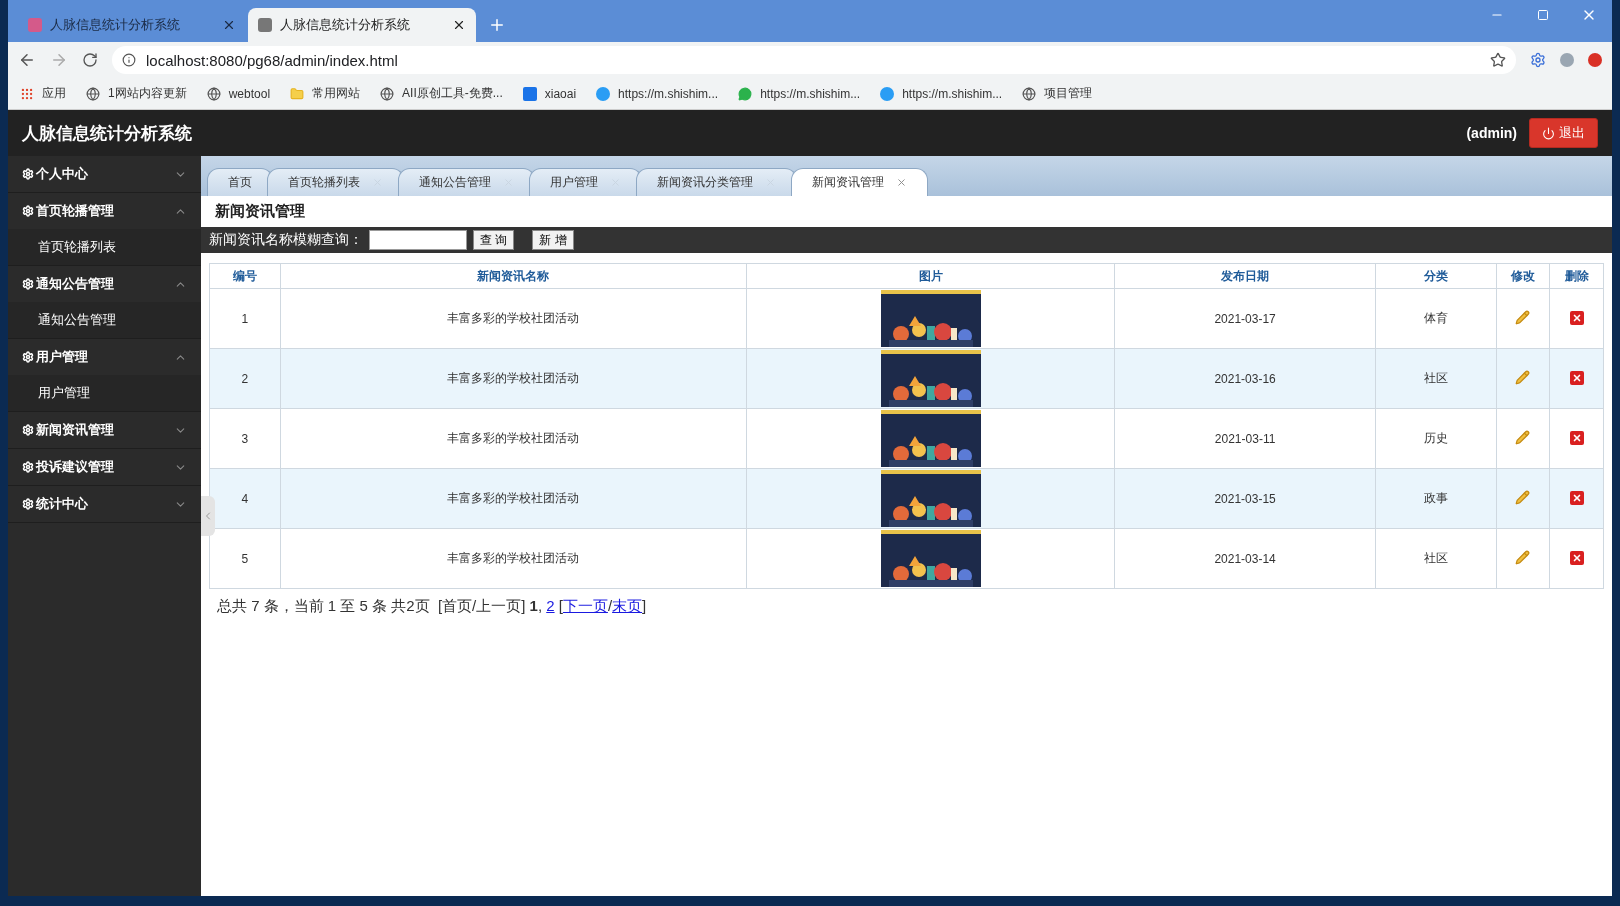 This screenshot has width=1620, height=906. What do you see at coordinates (104, 320) in the screenshot?
I see `menu-item: 通知公告管理` at bounding box center [104, 320].